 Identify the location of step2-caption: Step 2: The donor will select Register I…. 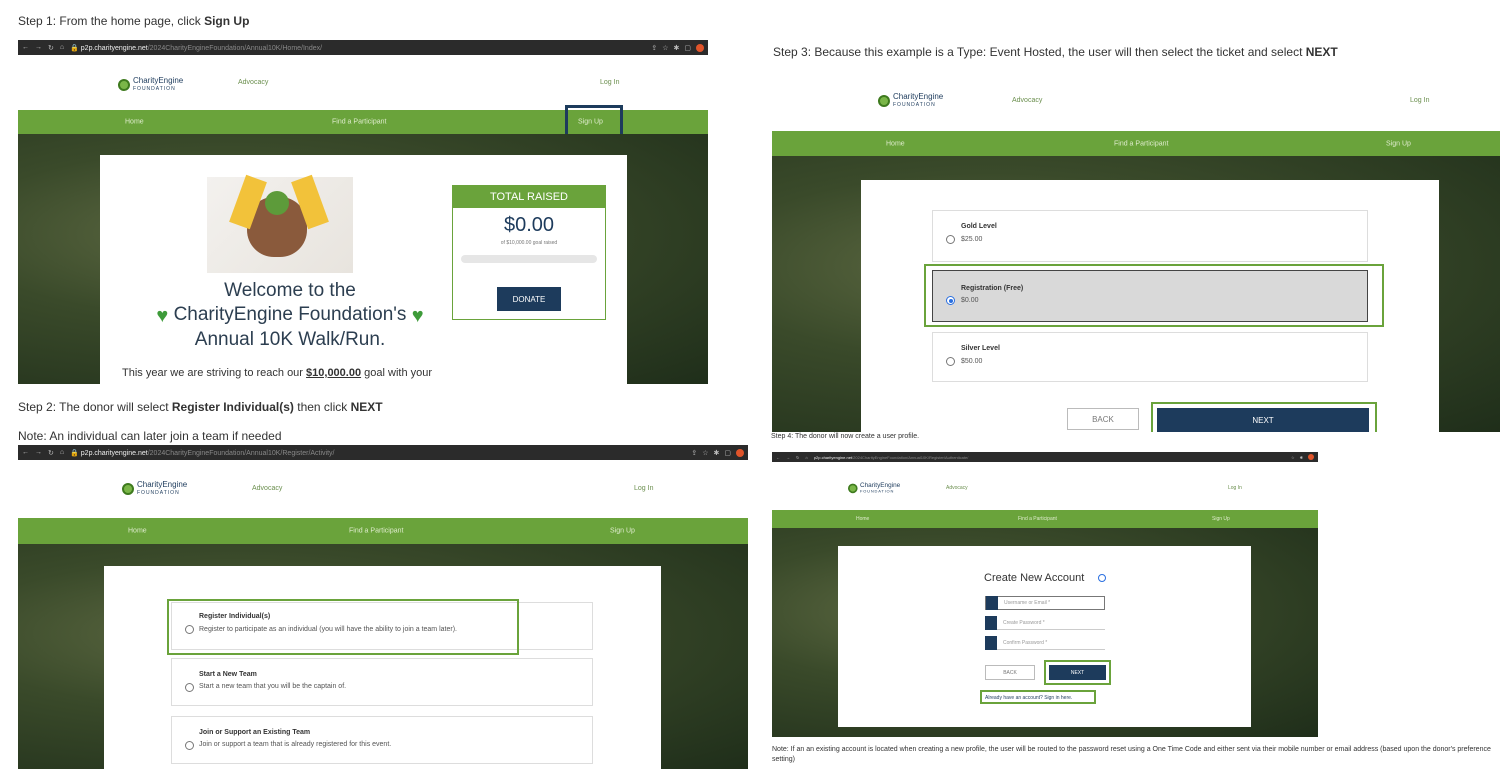
(200, 407).